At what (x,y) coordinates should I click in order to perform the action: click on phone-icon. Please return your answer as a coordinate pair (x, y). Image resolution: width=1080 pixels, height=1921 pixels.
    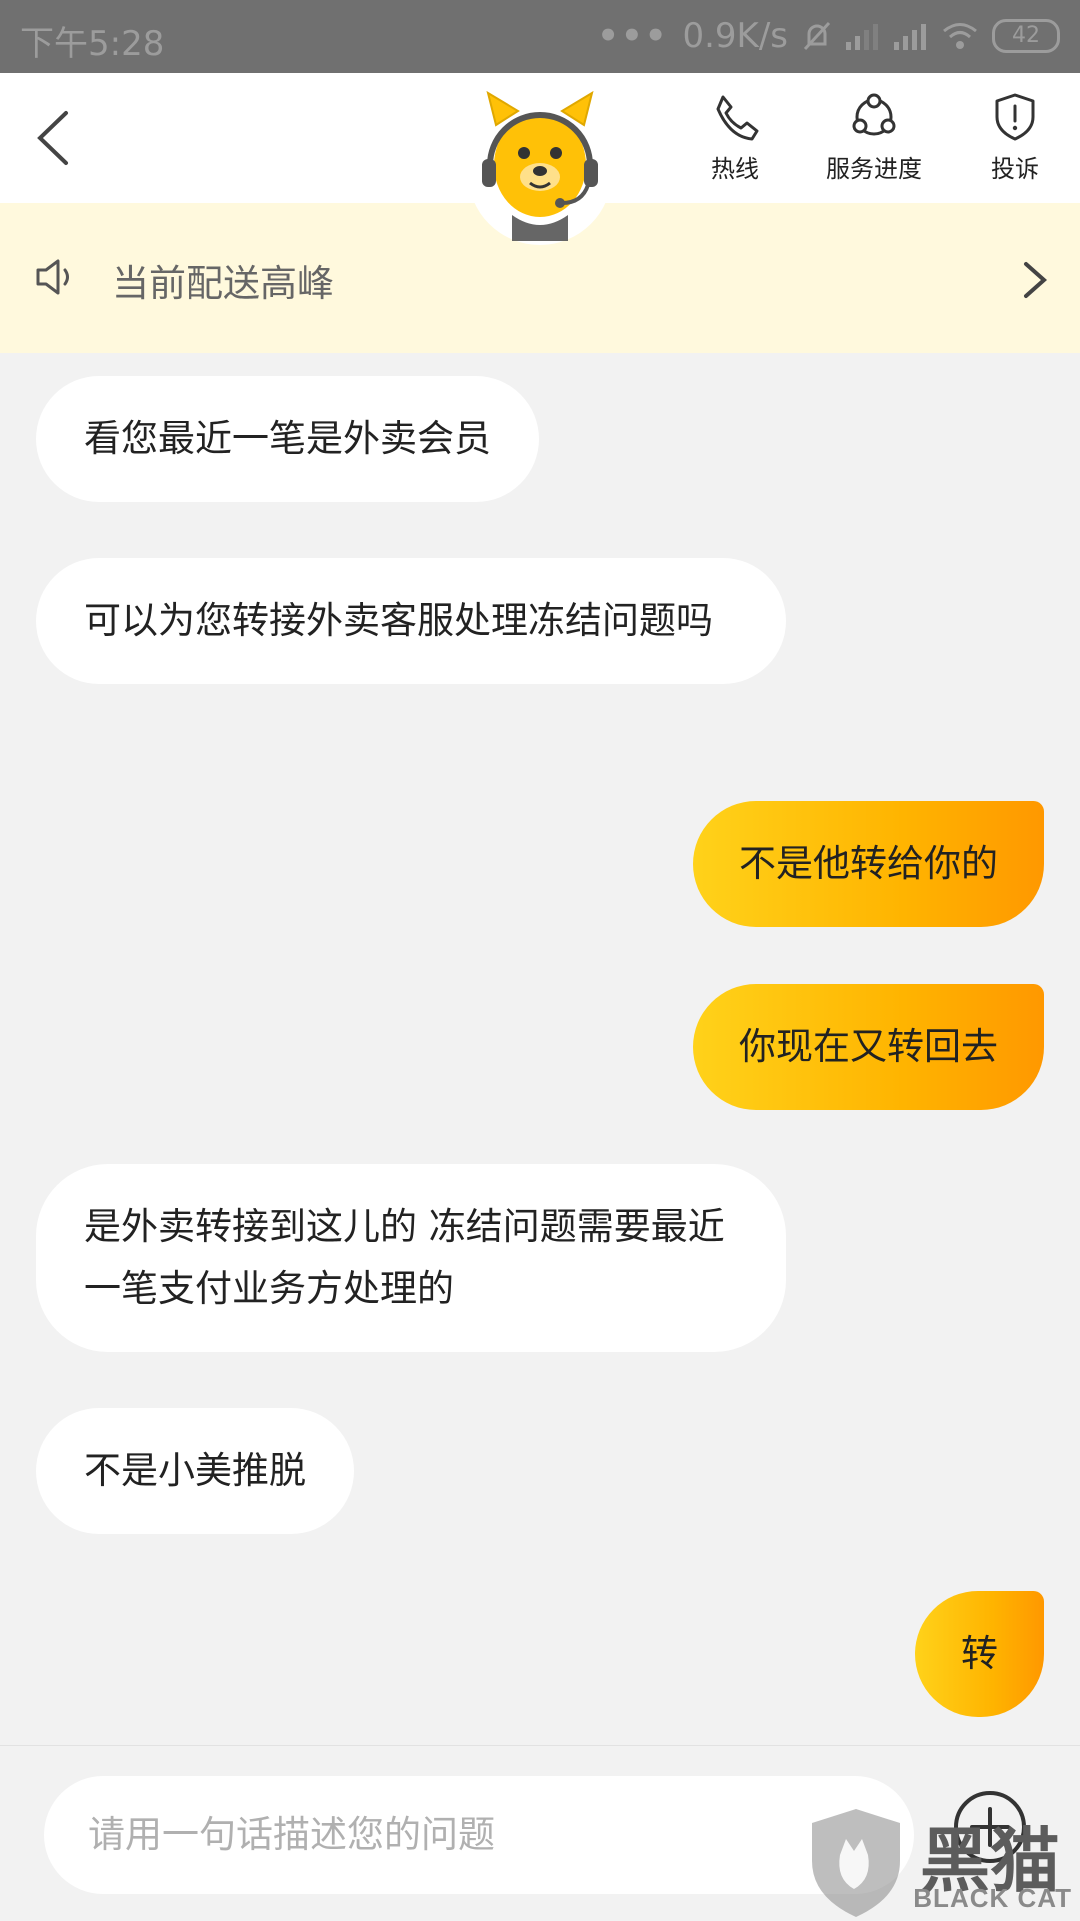
    Looking at the image, I should click on (737, 118).